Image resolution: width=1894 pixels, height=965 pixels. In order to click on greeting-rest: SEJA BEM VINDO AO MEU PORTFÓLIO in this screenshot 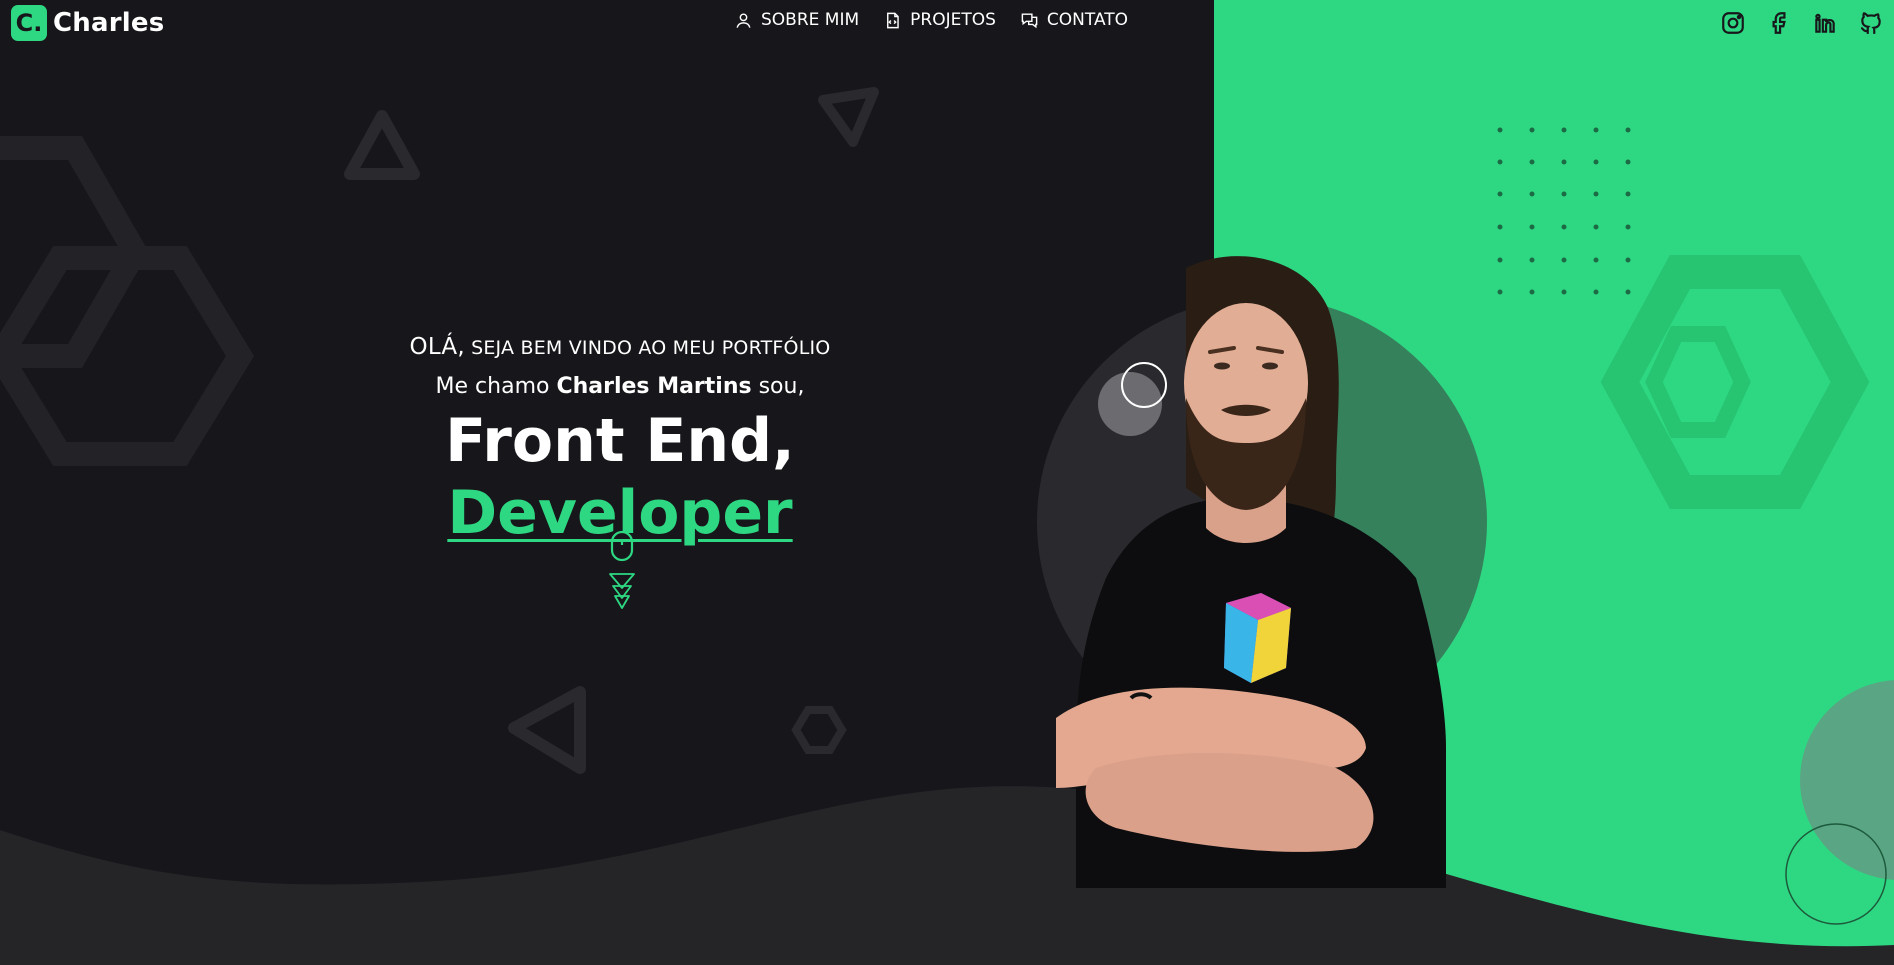, I will do `click(651, 348)`.